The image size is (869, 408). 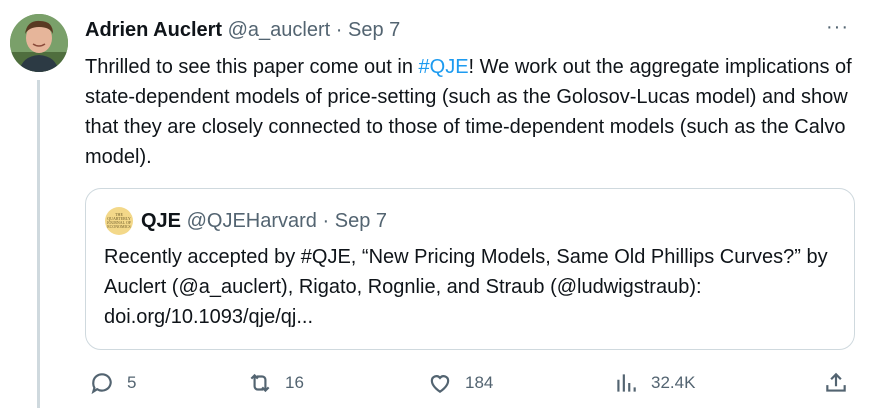 I want to click on tweet-header: Adrien Auclert @a_auclert · Sep 7, so click(x=242, y=30).